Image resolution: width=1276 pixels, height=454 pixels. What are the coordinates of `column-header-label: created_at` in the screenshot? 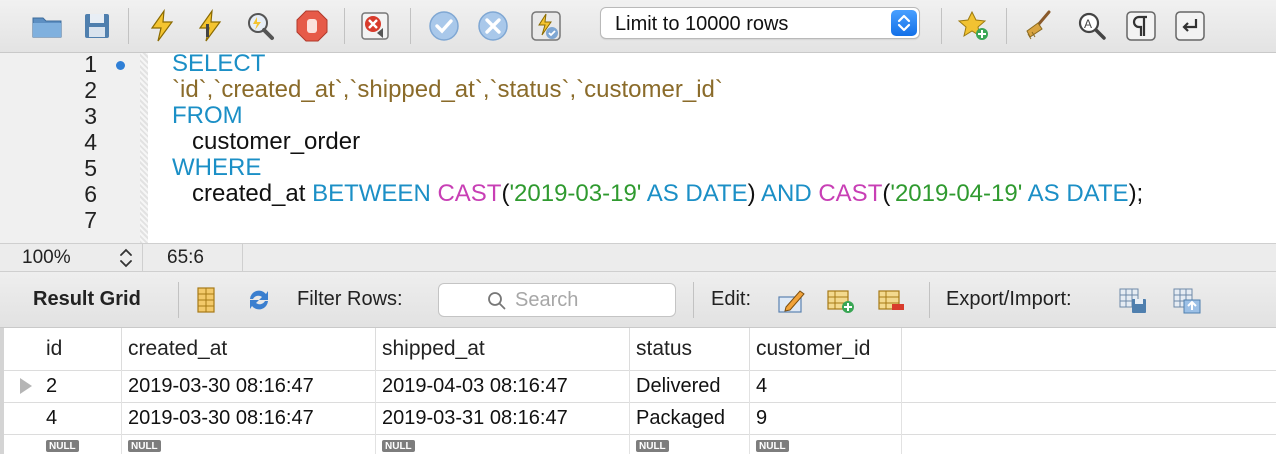 It's located at (178, 348).